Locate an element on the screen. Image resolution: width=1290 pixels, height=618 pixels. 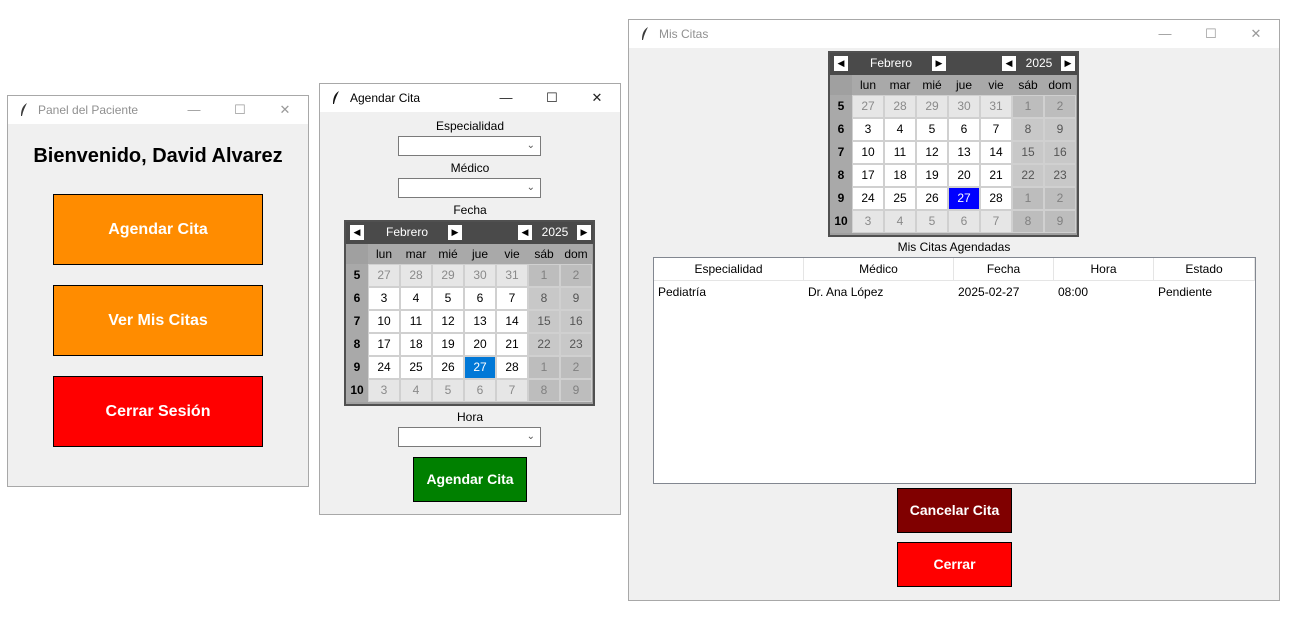
column-header: Médico is located at coordinates (879, 269).